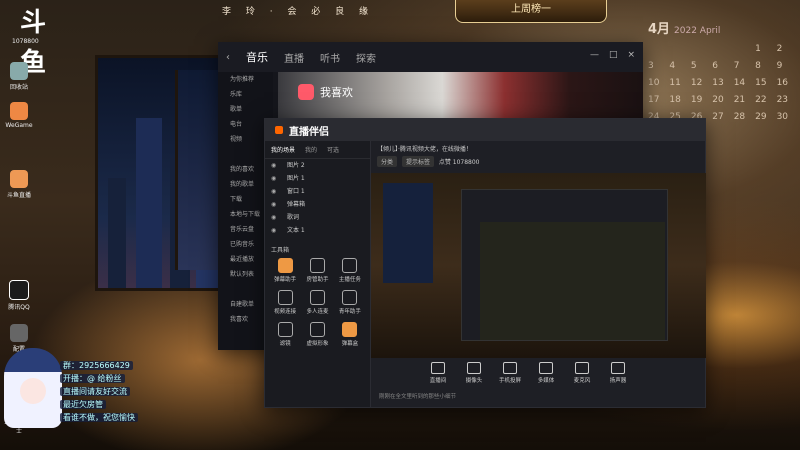 The image size is (800, 450). What do you see at coordinates (19, 115) in the screenshot?
I see `desktop-icon-wegame: WeGame` at bounding box center [19, 115].